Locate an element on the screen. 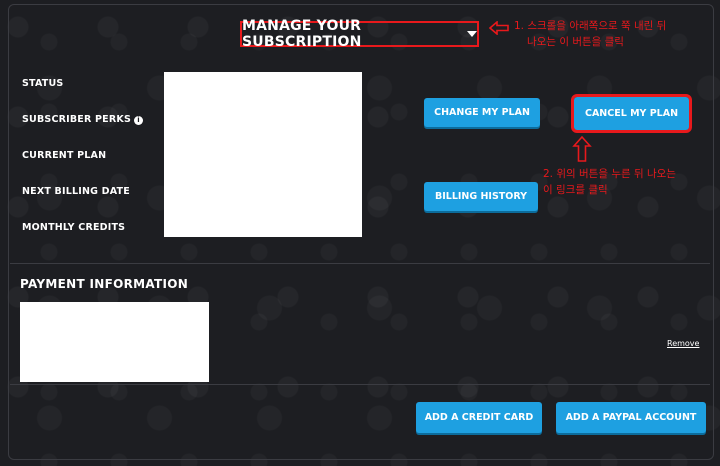 This screenshot has height=466, width=720. annotation-text: 이 링크를 클릭 is located at coordinates (575, 190).